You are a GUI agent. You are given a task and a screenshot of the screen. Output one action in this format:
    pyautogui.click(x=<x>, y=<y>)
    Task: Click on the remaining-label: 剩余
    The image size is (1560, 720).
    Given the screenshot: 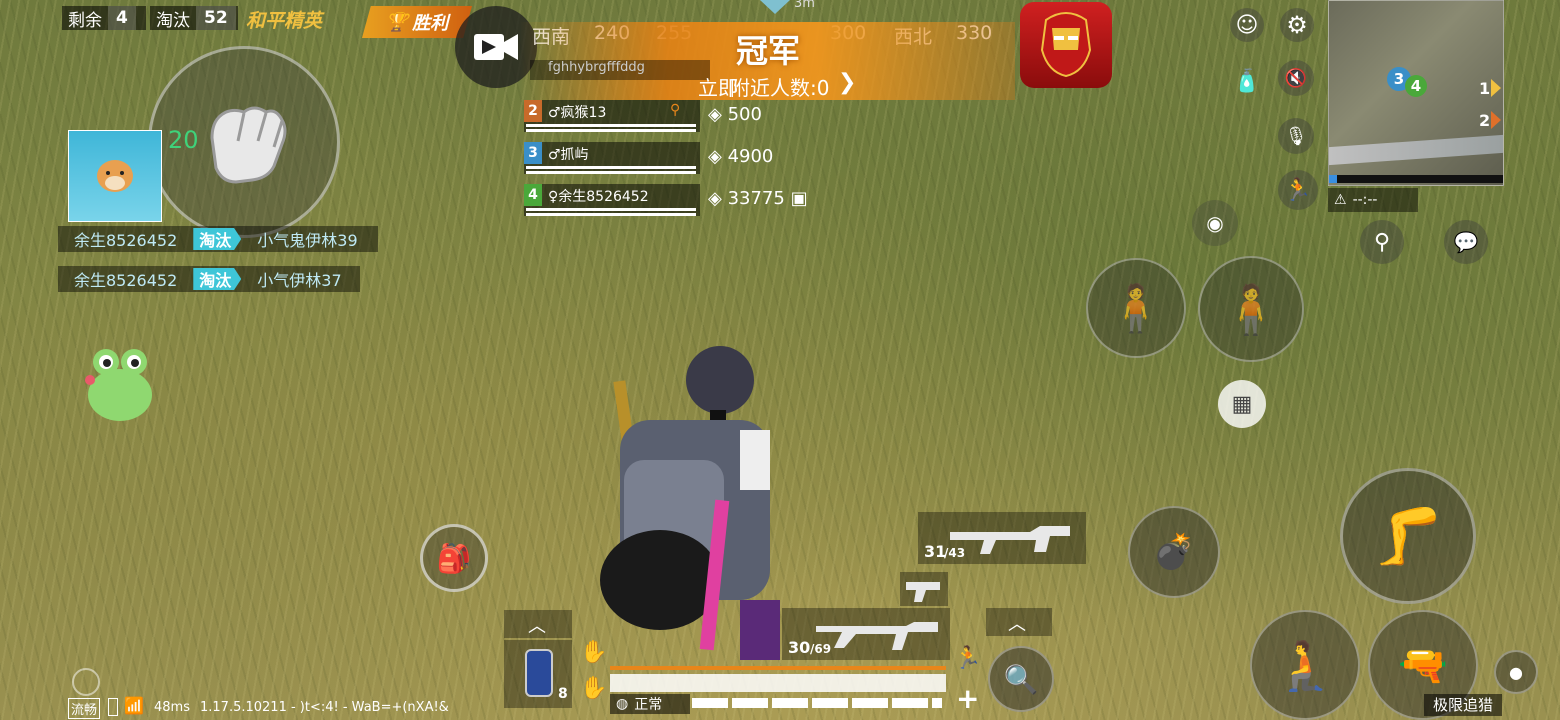 What is the action you would take?
    pyautogui.click(x=85, y=20)
    